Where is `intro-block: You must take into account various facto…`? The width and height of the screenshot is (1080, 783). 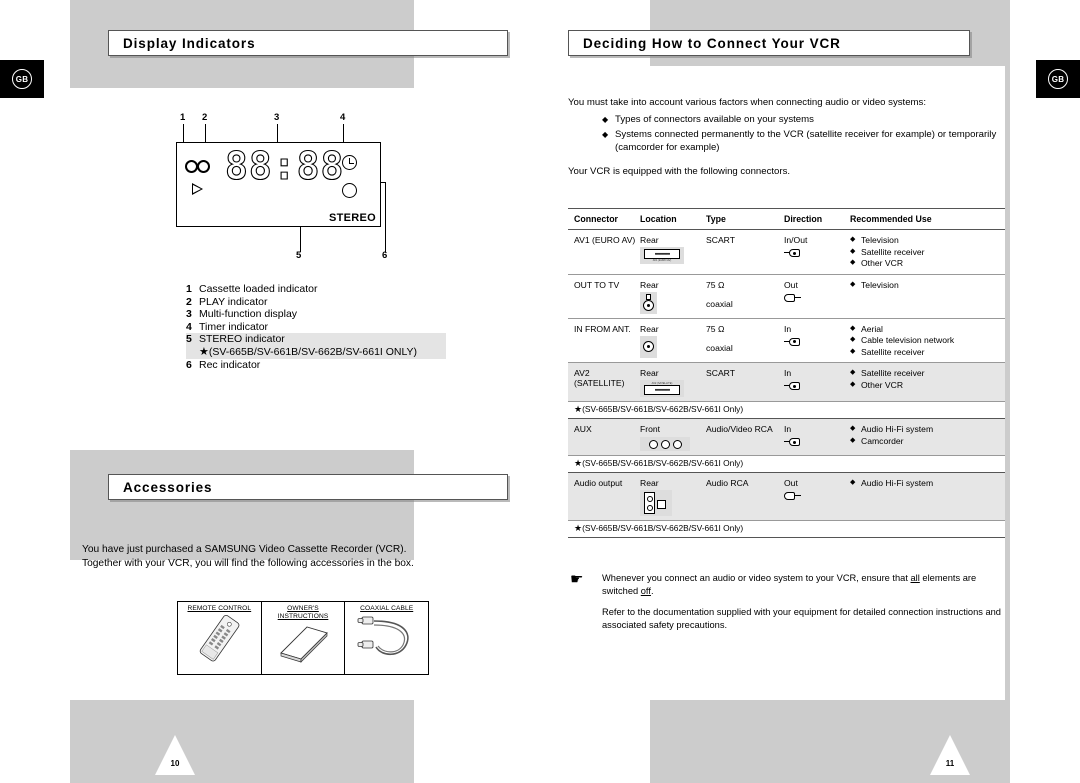 intro-block: You must take into account various facto… is located at coordinates (784, 137).